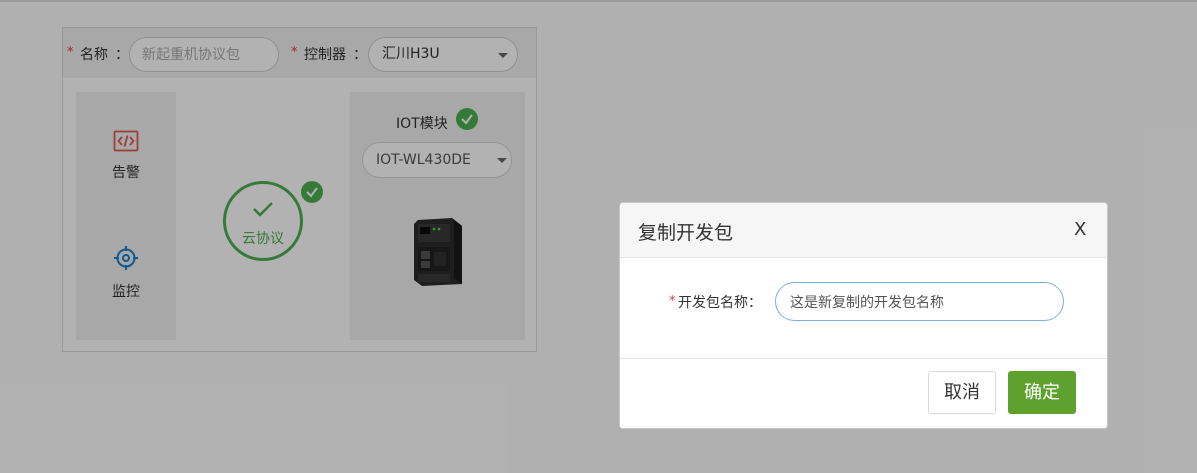 The height and width of the screenshot is (473, 1197). I want to click on close-icon: X, so click(1080, 229).